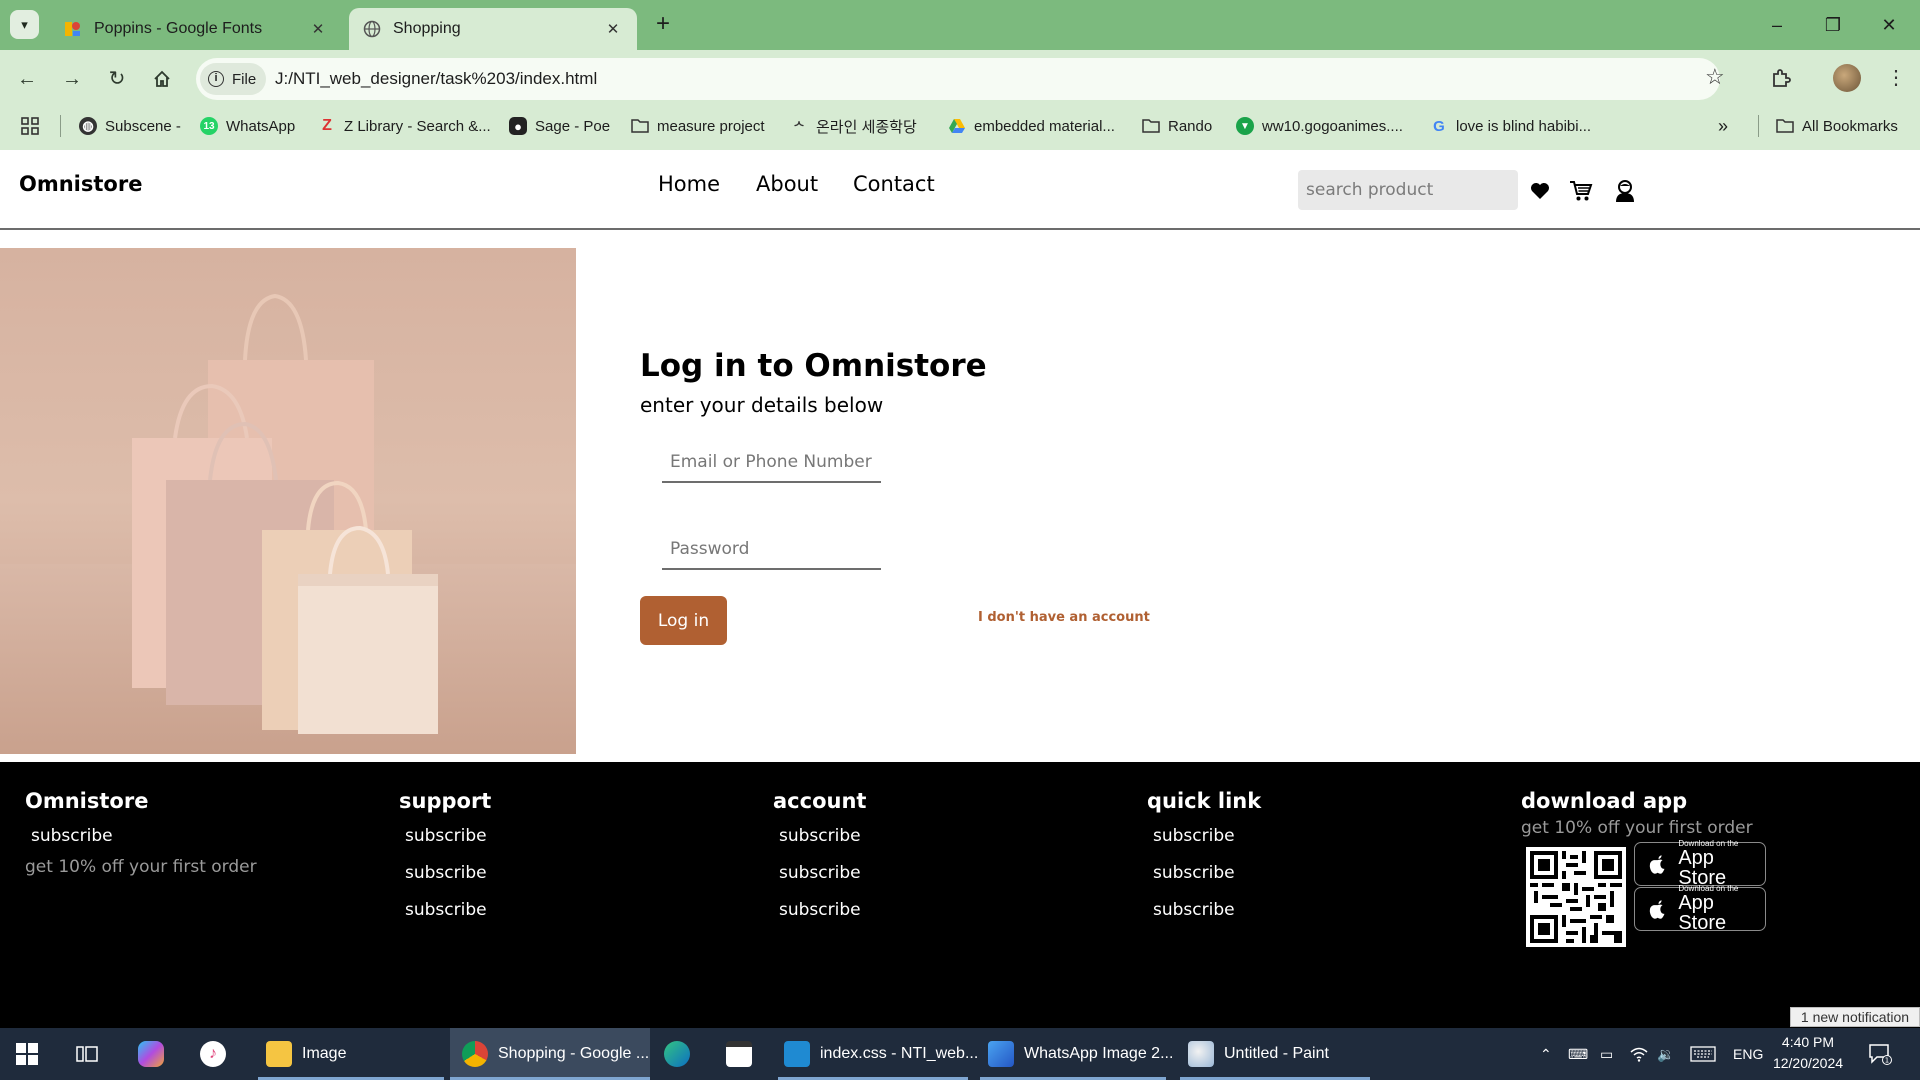 The image size is (1920, 1080). Describe the element at coordinates (1576, 897) in the screenshot. I see `qr-code` at that location.